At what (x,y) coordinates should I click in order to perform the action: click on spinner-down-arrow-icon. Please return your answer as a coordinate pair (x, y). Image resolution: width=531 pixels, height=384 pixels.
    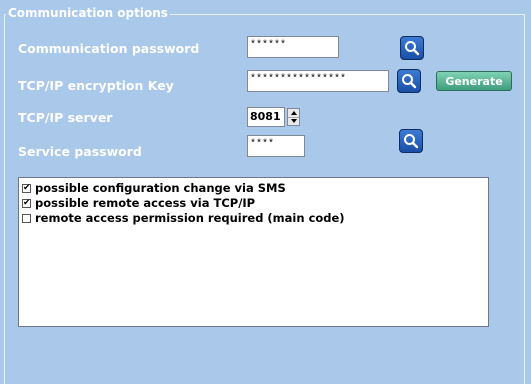
    Looking at the image, I should click on (293, 121).